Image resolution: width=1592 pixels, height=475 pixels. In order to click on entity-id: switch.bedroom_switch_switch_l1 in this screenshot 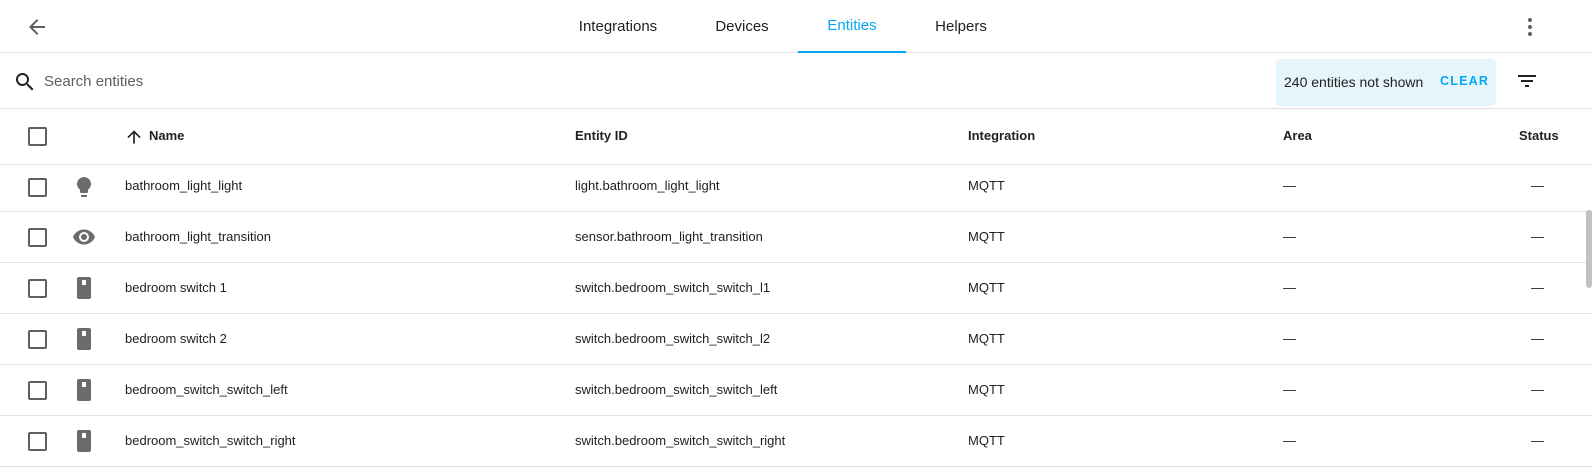, I will do `click(673, 287)`.